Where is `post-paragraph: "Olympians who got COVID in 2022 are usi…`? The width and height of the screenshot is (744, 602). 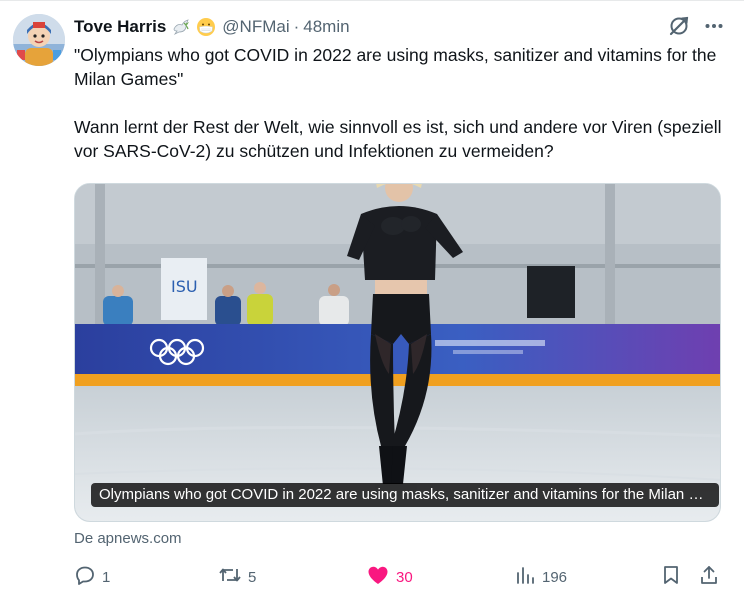 post-paragraph: "Olympians who got COVID in 2022 are usi… is located at coordinates (395, 67).